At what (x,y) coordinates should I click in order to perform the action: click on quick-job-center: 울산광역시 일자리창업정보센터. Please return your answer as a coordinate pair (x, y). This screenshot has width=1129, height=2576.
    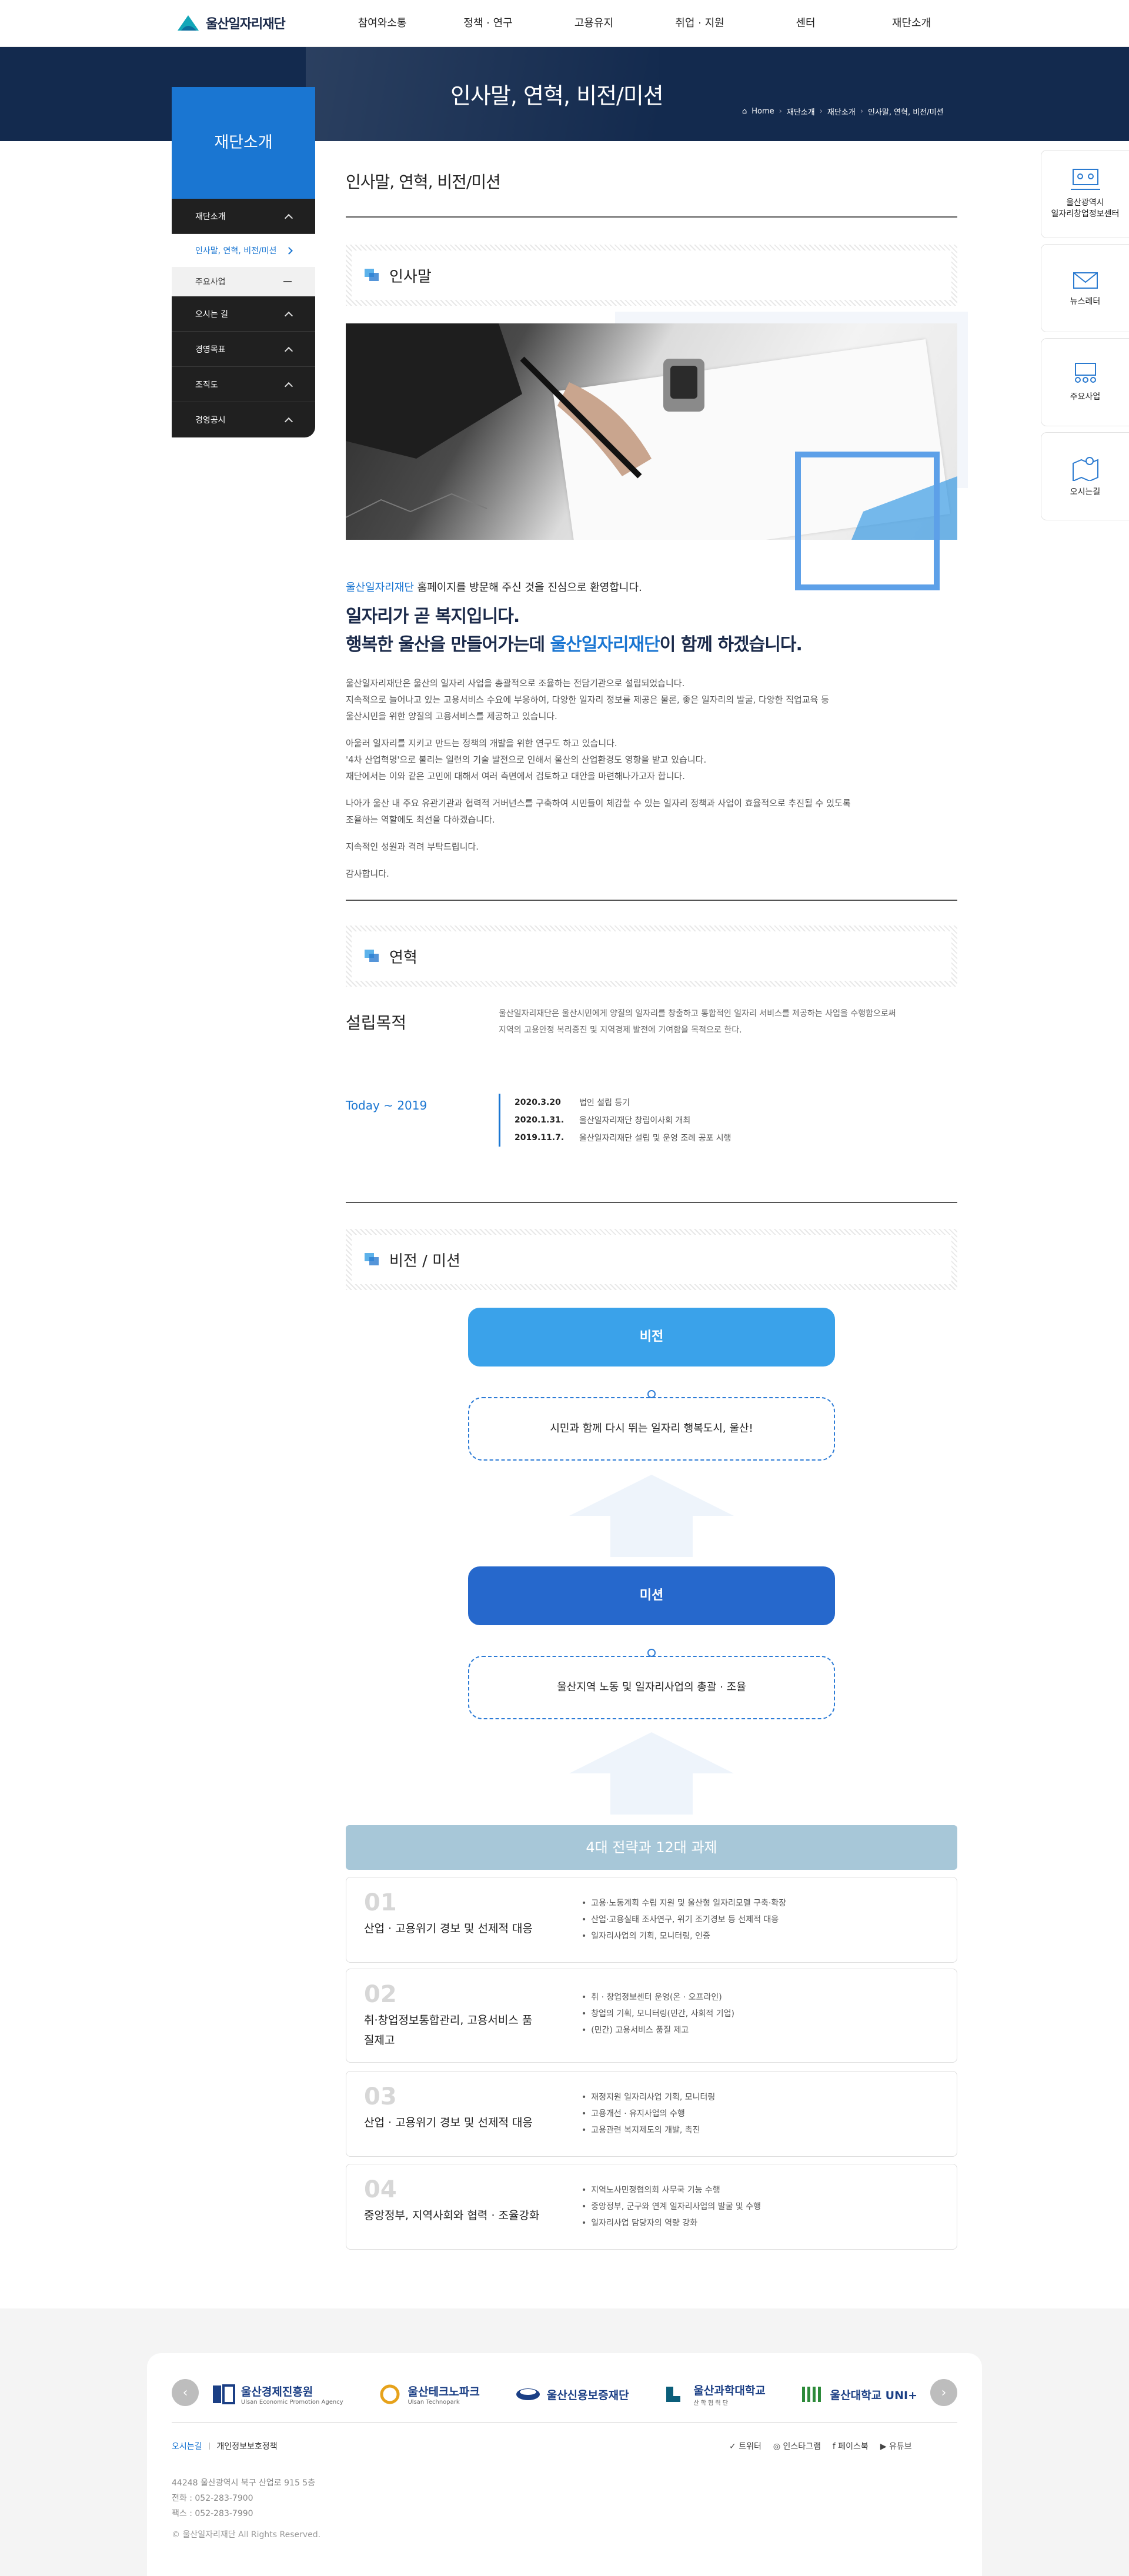
    Looking at the image, I should click on (1085, 194).